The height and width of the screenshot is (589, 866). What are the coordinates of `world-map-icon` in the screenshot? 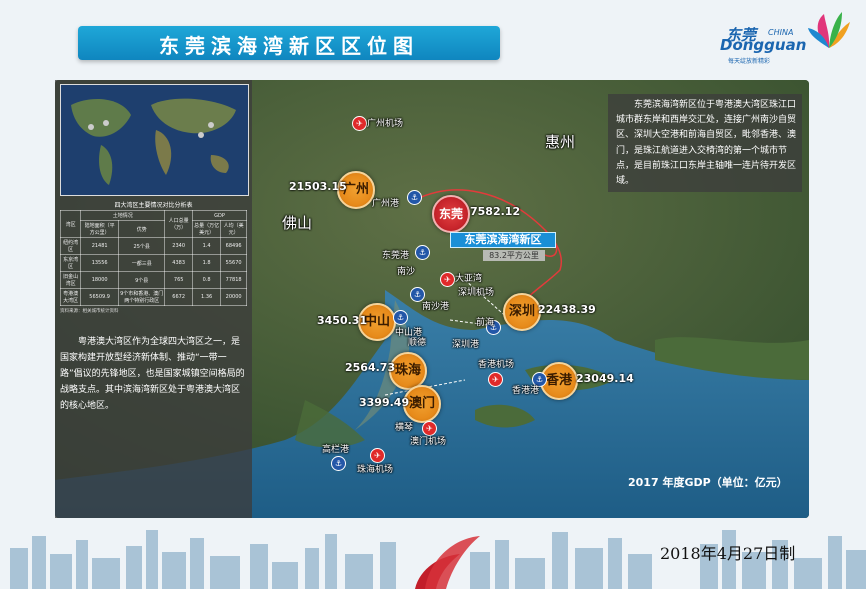 It's located at (154, 140).